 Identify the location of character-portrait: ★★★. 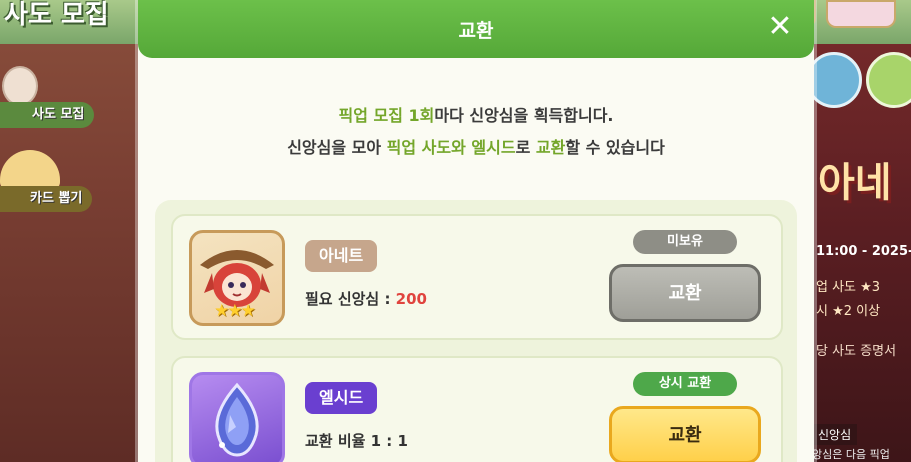
(237, 278).